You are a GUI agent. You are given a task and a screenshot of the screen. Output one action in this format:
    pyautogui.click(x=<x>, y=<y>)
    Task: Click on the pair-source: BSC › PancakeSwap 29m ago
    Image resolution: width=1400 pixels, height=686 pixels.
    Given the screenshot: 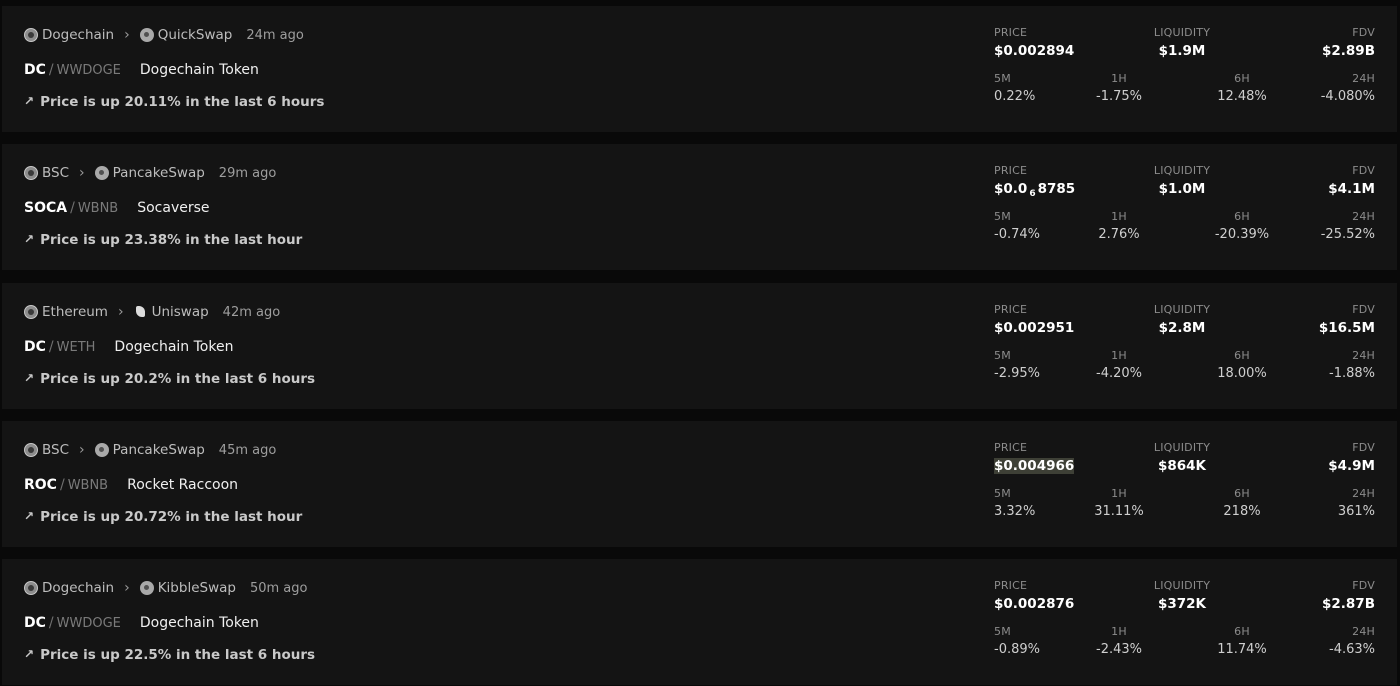 What is the action you would take?
    pyautogui.click(x=150, y=173)
    